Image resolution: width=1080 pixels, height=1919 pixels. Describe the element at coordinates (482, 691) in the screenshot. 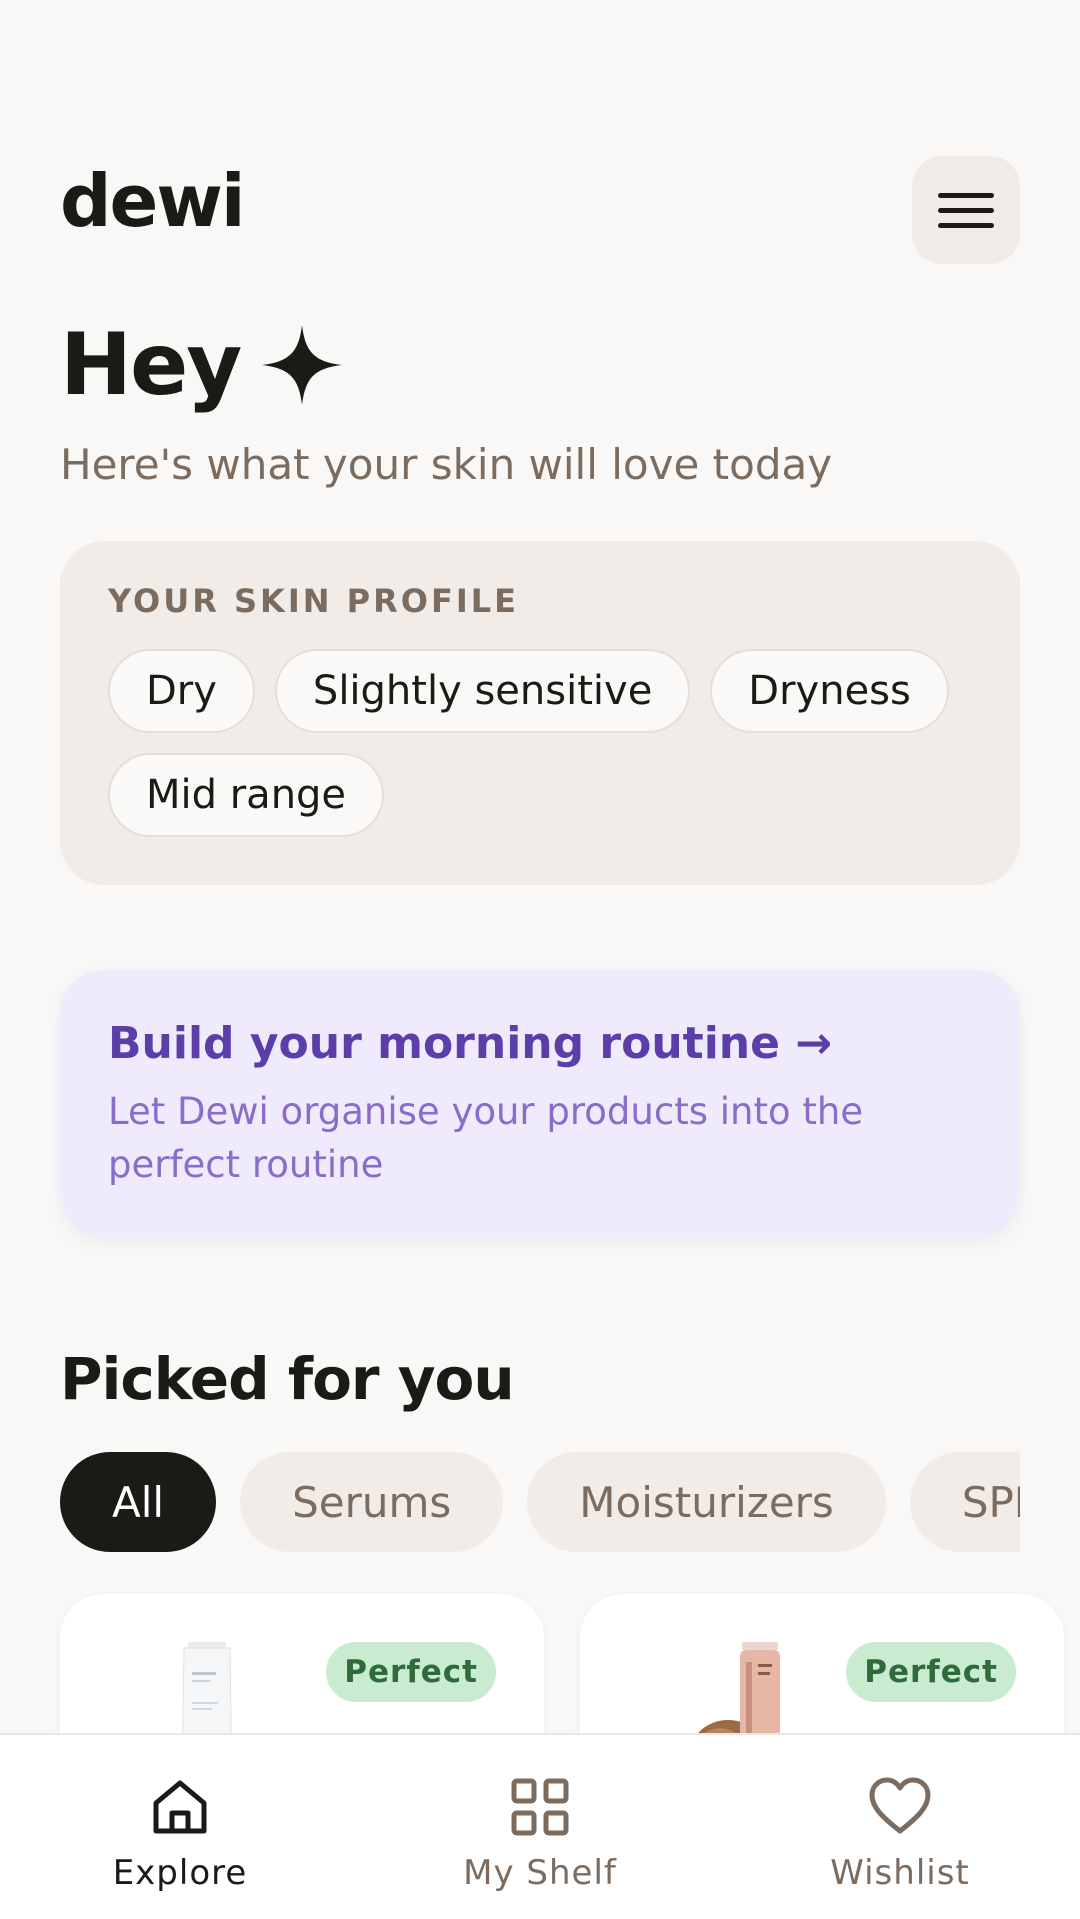

I see `skin-tag: Slightly sensitive` at that location.